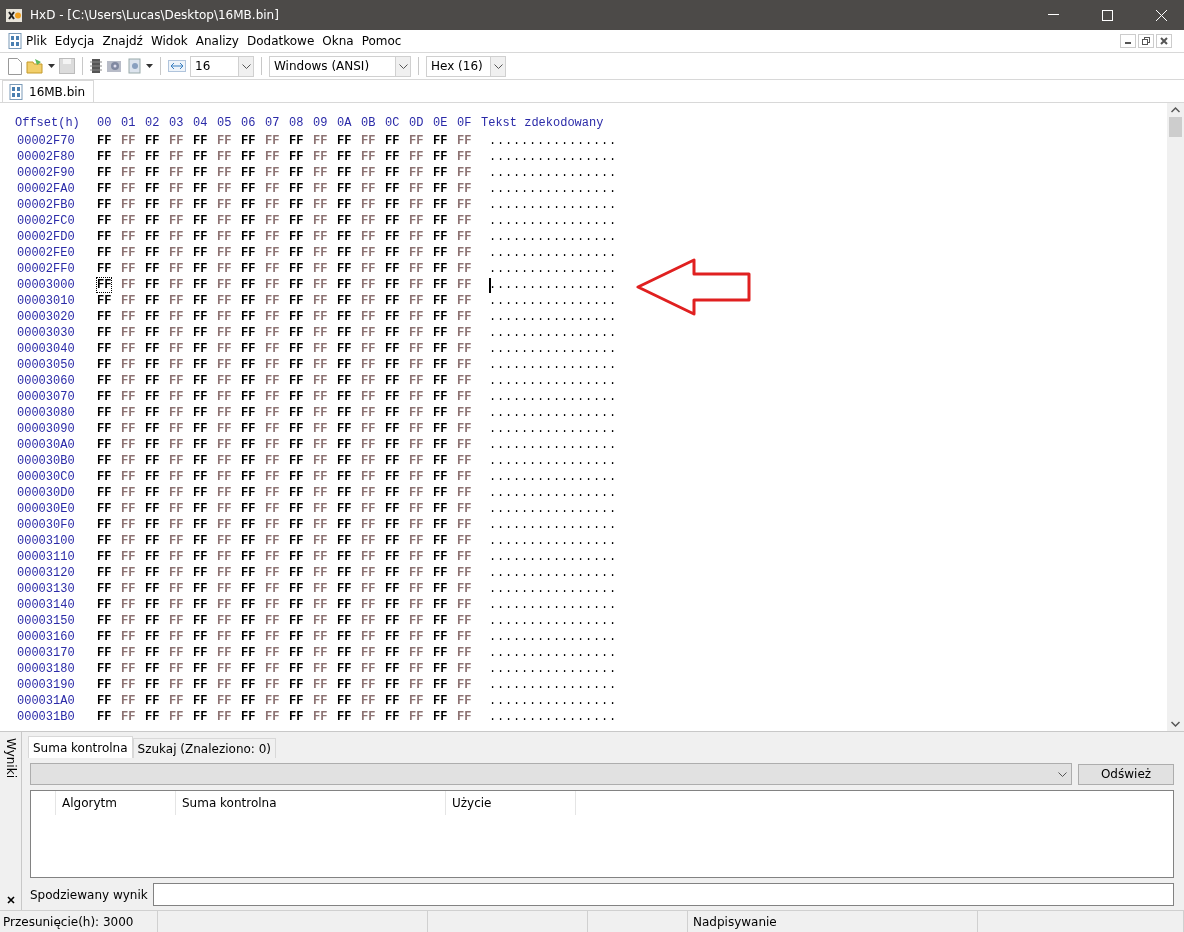 This screenshot has width=1184, height=932. I want to click on menu-item: Analizy, so click(217, 41).